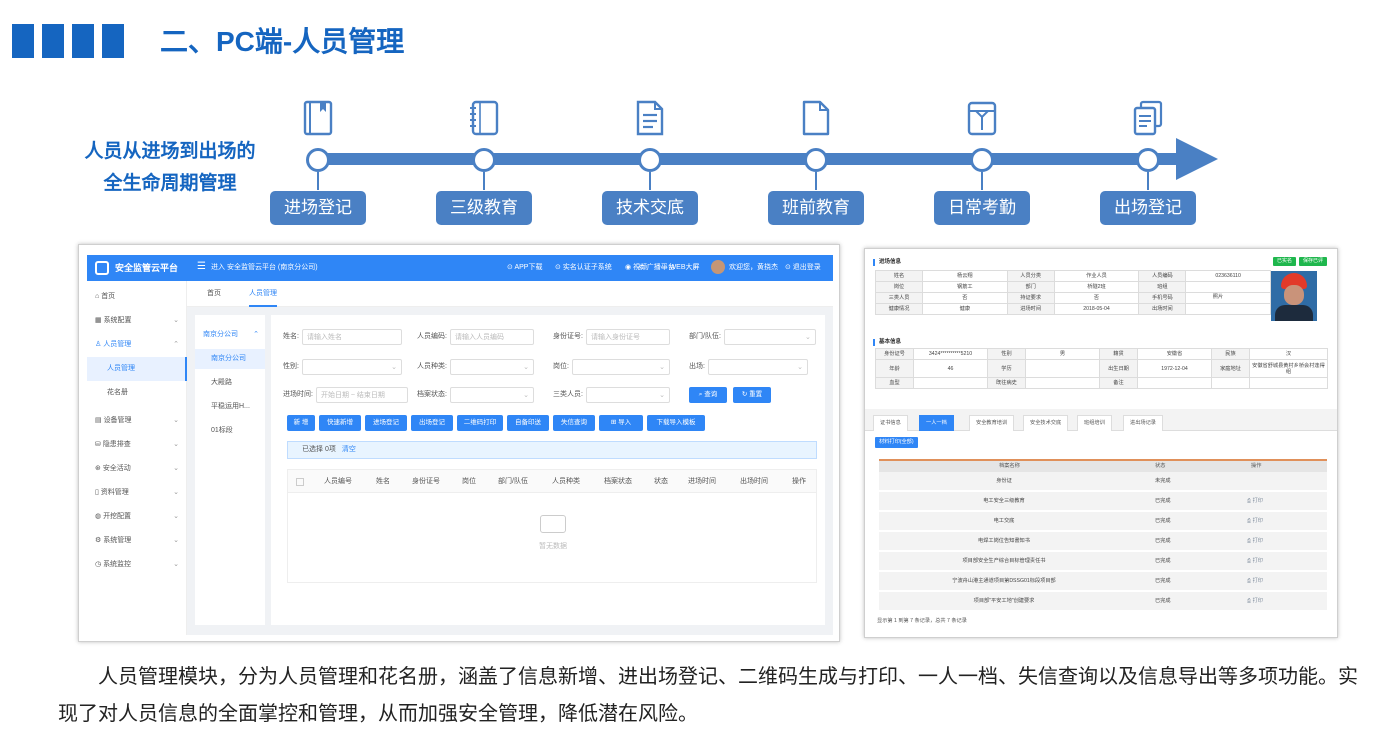 This screenshot has height=743, width=1384. What do you see at coordinates (338, 482) in the screenshot?
I see `column-header: 人员编号` at bounding box center [338, 482].